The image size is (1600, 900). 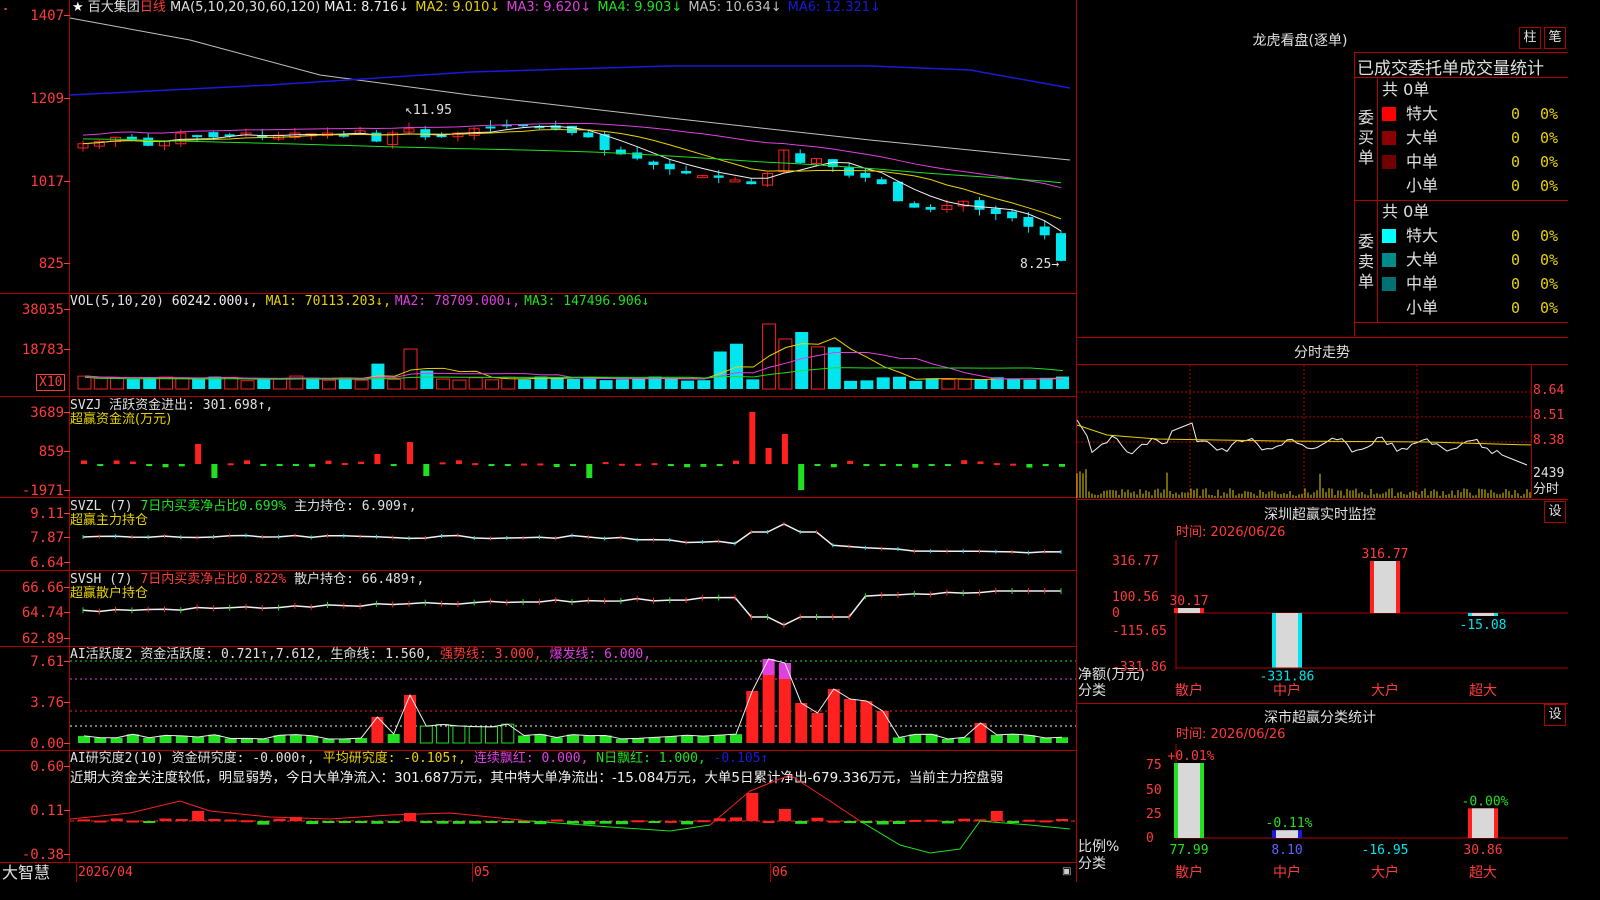 What do you see at coordinates (1040, 264) in the screenshot?
I see `low-price-note: 8.25→` at bounding box center [1040, 264].